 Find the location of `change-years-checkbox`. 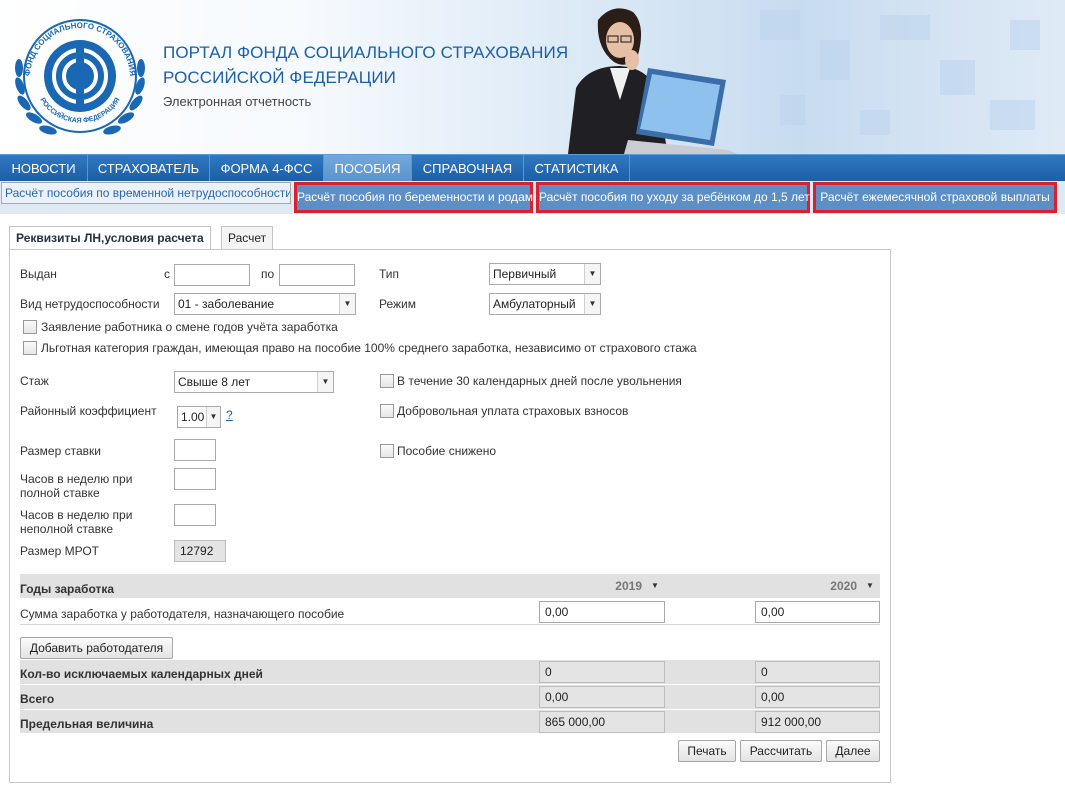

change-years-checkbox is located at coordinates (30, 327).